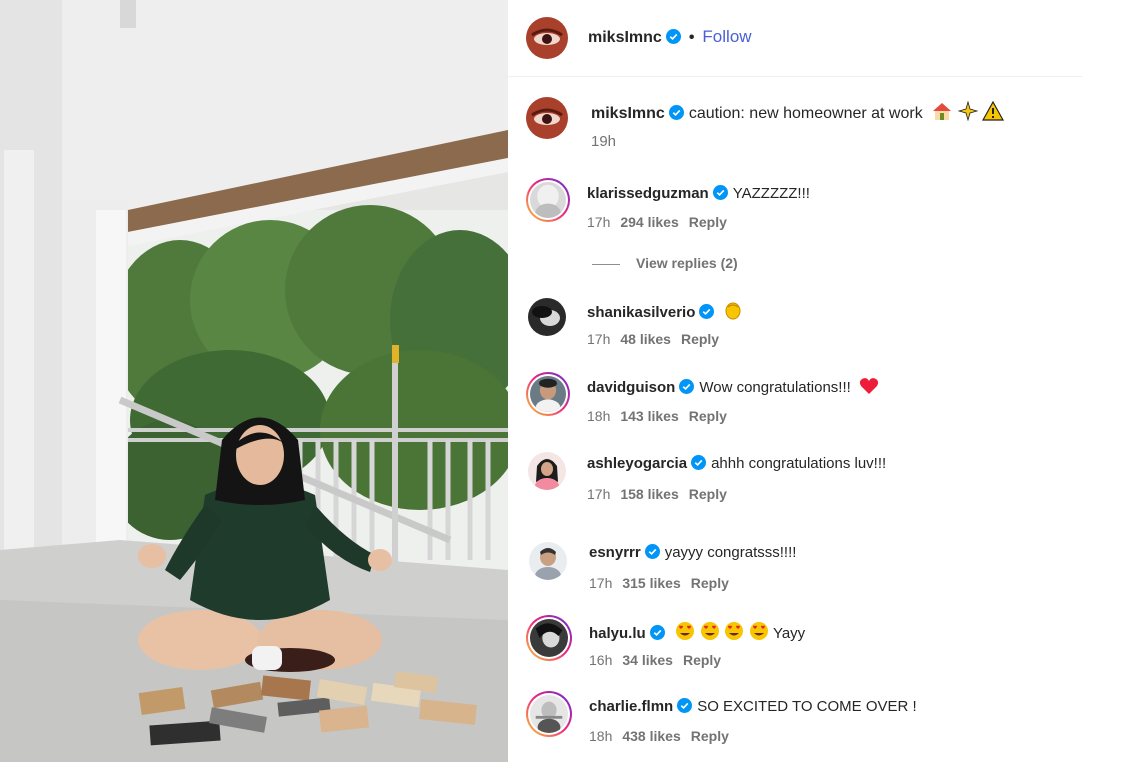 This screenshot has width=1122, height=762. What do you see at coordinates (647, 660) in the screenshot?
I see `comment-likes: 34 likes` at bounding box center [647, 660].